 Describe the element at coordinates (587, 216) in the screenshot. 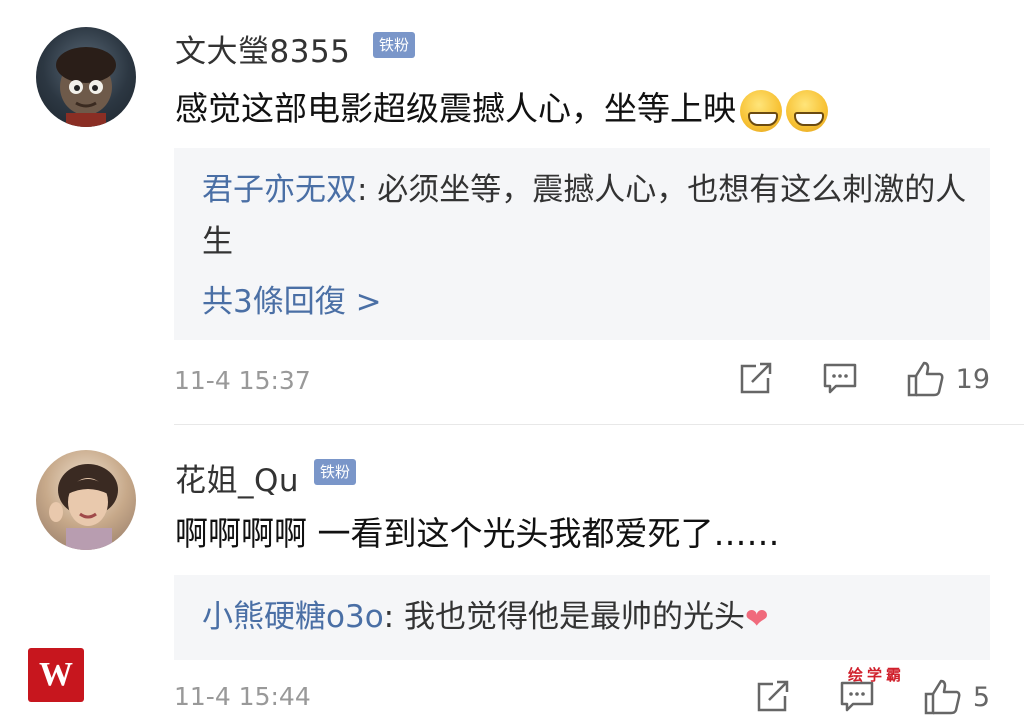

I see `reply-text: 君子亦无双: 必须坐等，震撼人心，也想有这么刺激的人生` at that location.